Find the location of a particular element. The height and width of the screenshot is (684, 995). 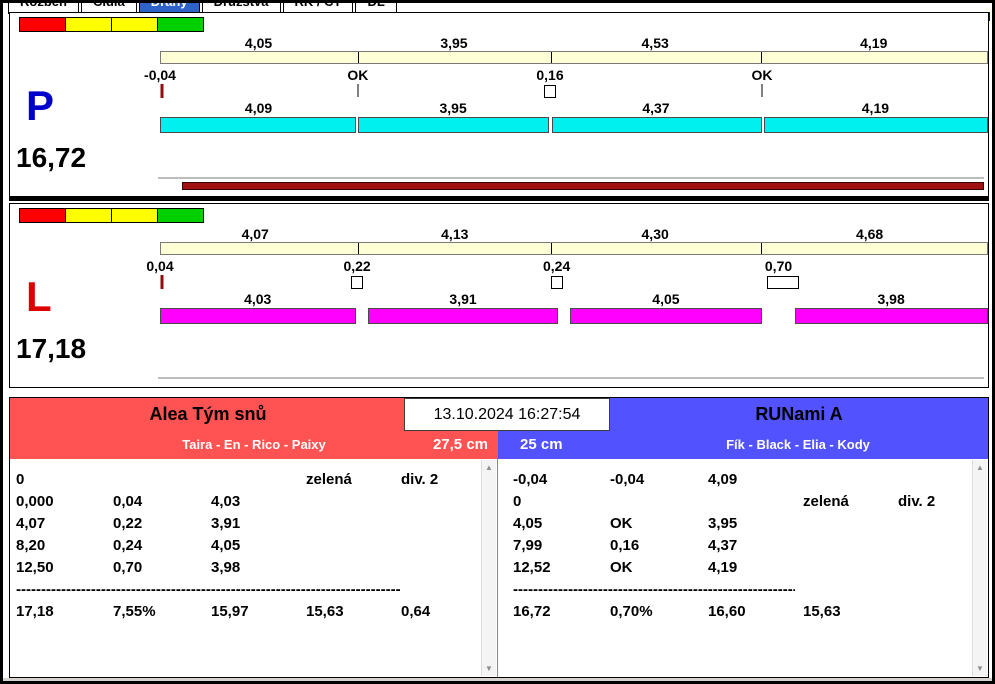

baseline-rule is located at coordinates (571, 178).